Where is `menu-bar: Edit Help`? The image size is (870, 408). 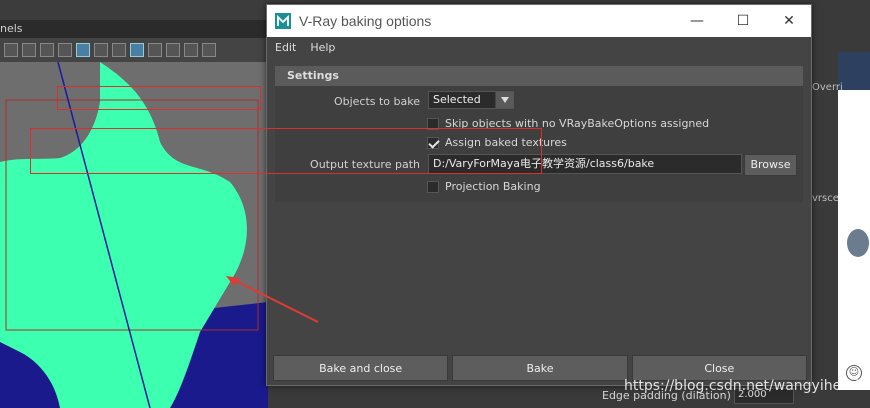 menu-bar: Edit Help is located at coordinates (539, 47).